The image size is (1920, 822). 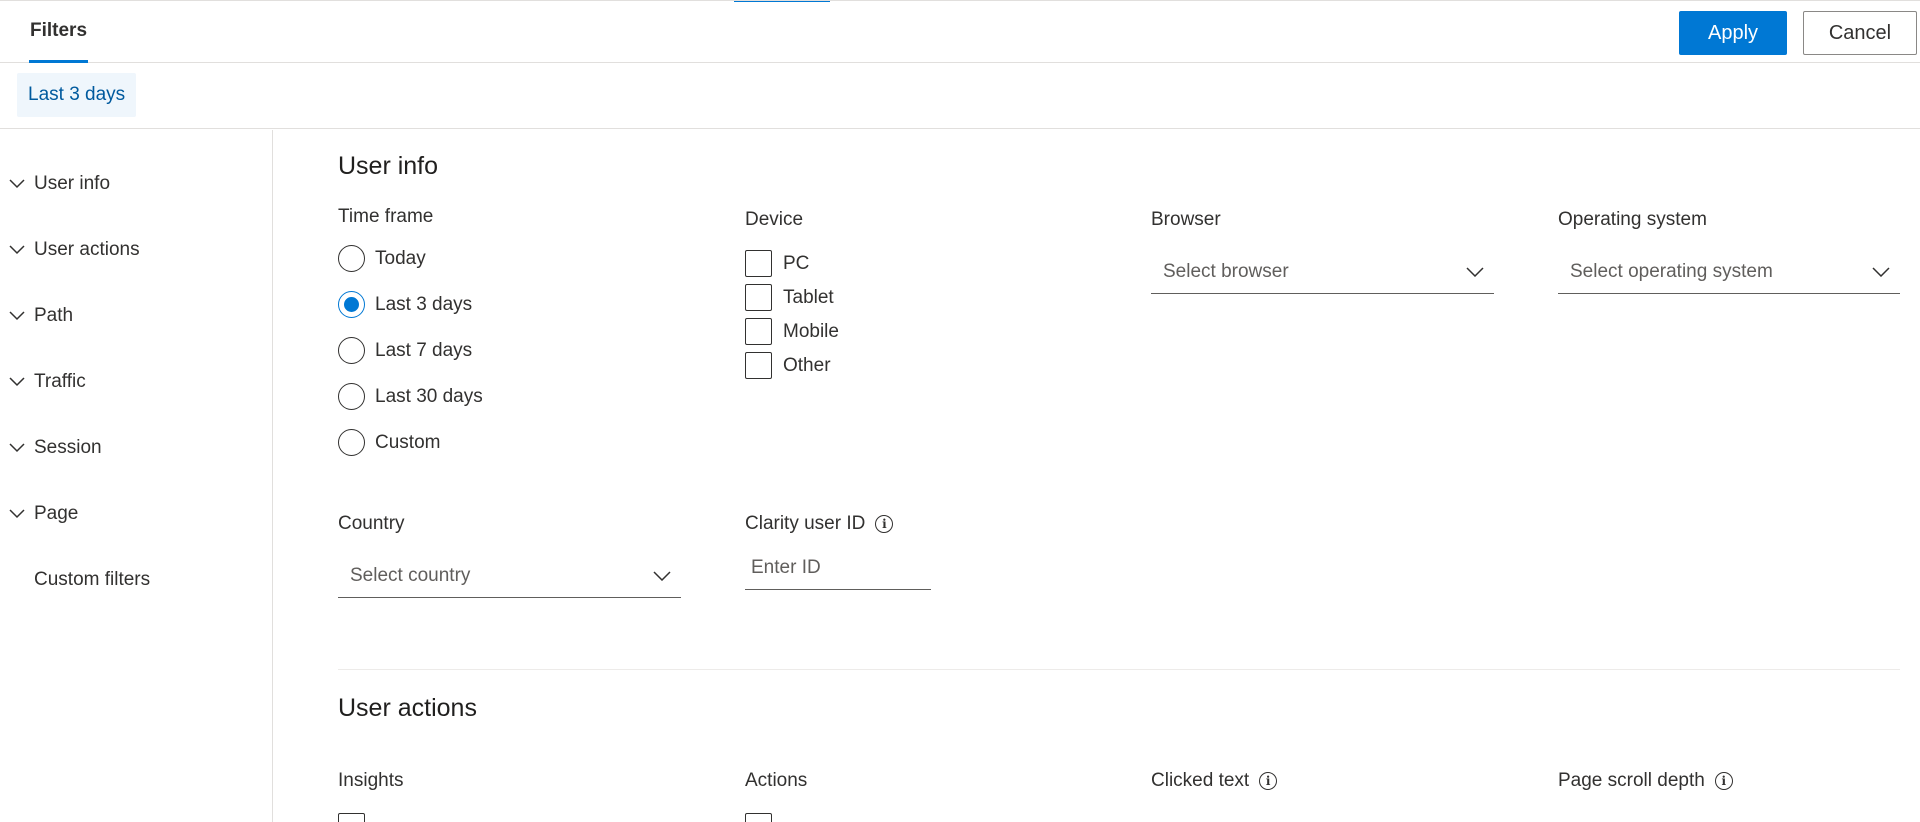 What do you see at coordinates (1214, 781) in the screenshot?
I see `clicked-text-label: Clicked text i` at bounding box center [1214, 781].